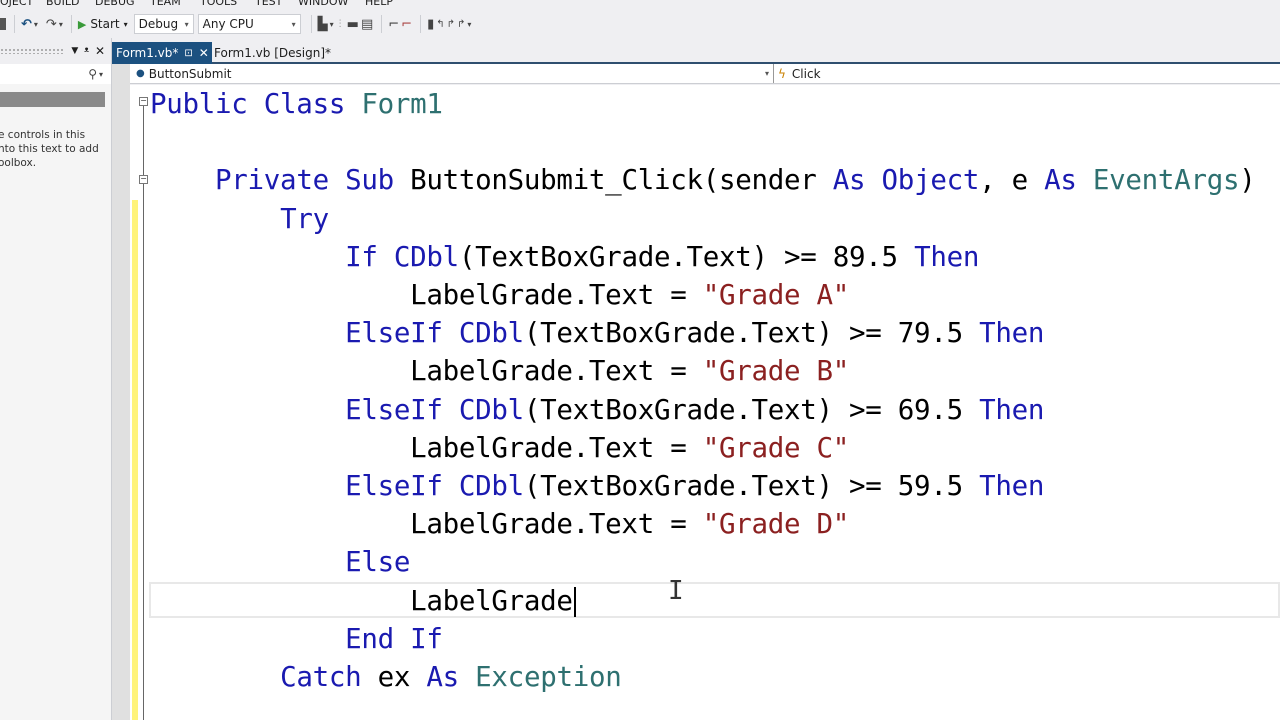 This screenshot has height=720, width=1280. What do you see at coordinates (16, 4) in the screenshot?
I see `menu-project: OJECT` at bounding box center [16, 4].